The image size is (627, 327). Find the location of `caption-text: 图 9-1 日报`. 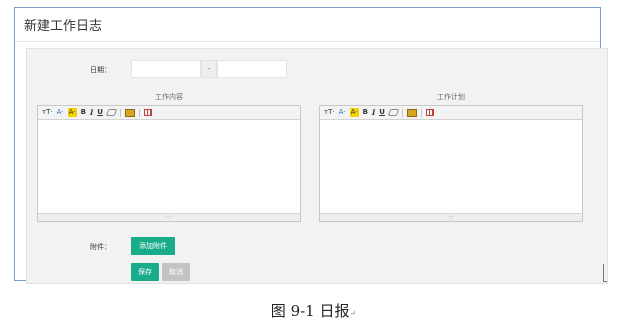

caption-text: 图 9-1 日报 is located at coordinates (310, 311).